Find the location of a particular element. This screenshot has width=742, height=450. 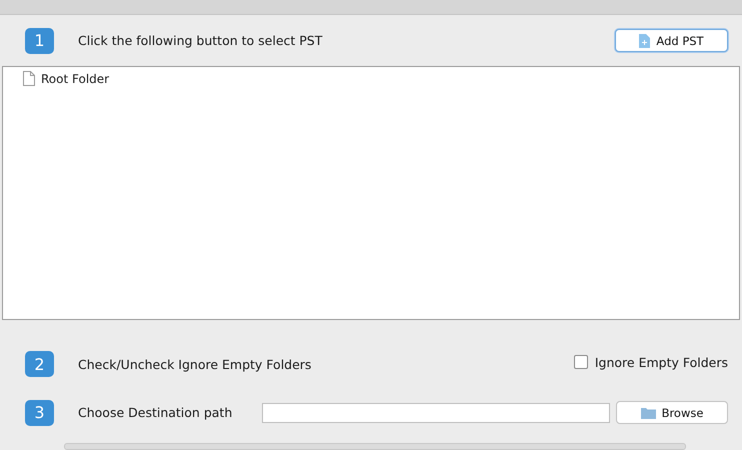

folder-icon is located at coordinates (648, 412).